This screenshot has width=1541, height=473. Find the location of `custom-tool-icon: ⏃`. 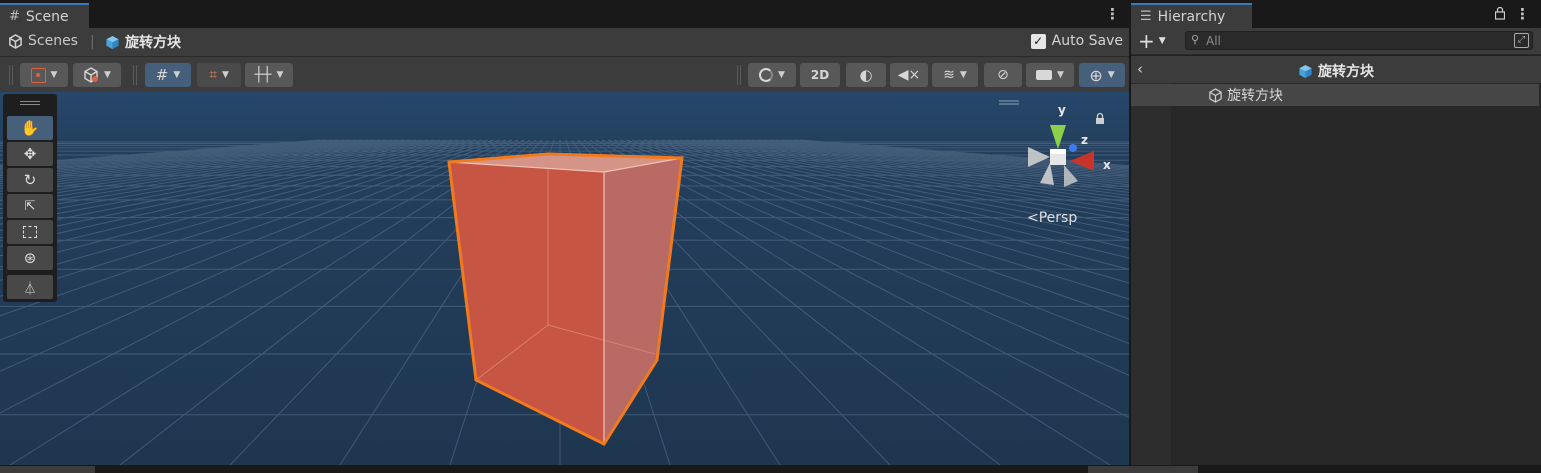

custom-tool-icon: ⏃ is located at coordinates (30, 289).